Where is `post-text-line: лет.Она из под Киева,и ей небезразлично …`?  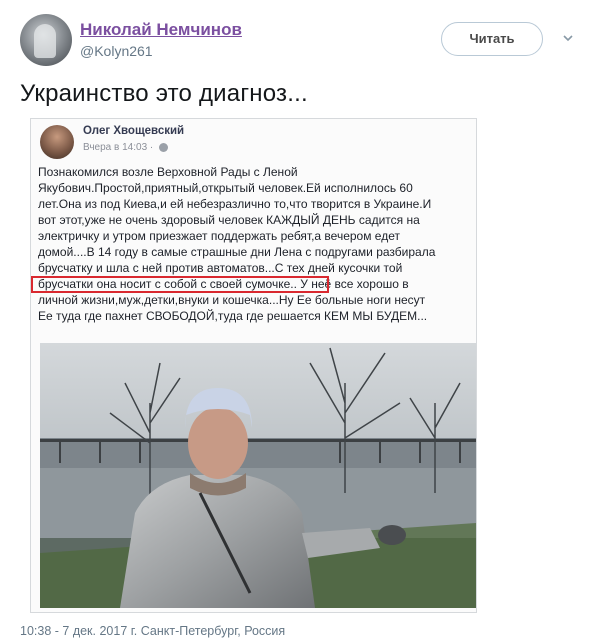
post-text-line: лет.Она из под Киева,и ей небезразлично … is located at coordinates (235, 204).